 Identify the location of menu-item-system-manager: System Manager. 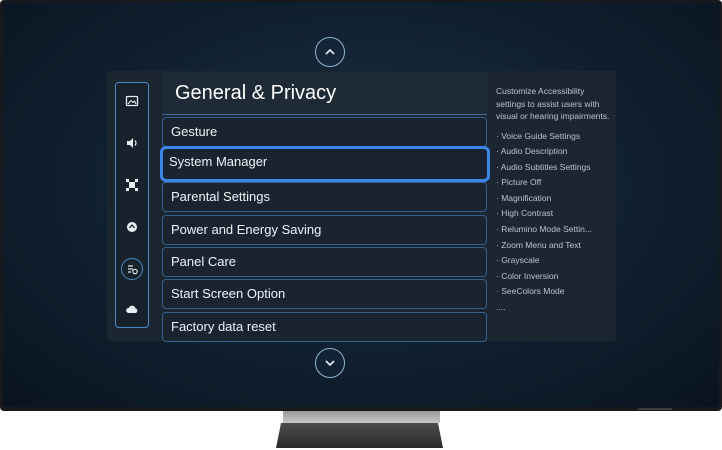
(325, 164).